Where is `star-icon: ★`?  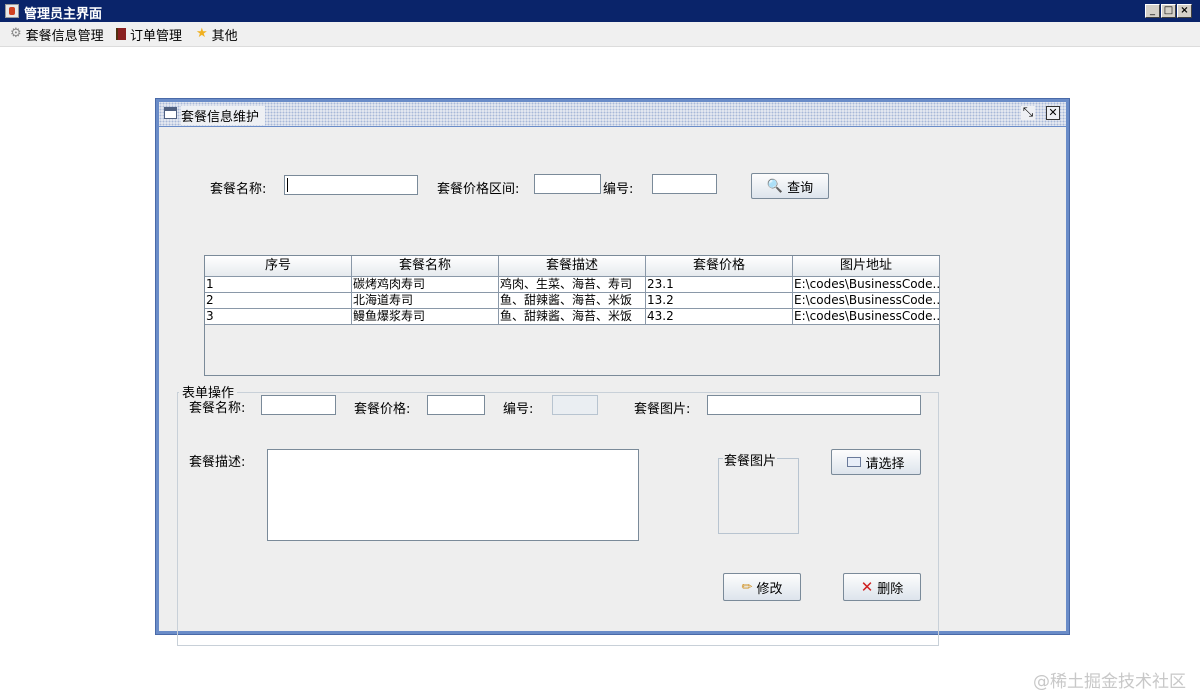 star-icon: ★ is located at coordinates (202, 33).